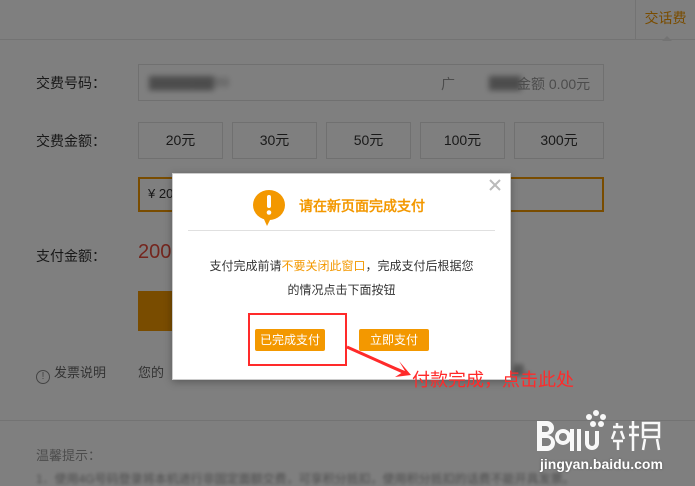  Describe the element at coordinates (419, 266) in the screenshot. I see `msg-after: ，完成支付后根据您` at that location.